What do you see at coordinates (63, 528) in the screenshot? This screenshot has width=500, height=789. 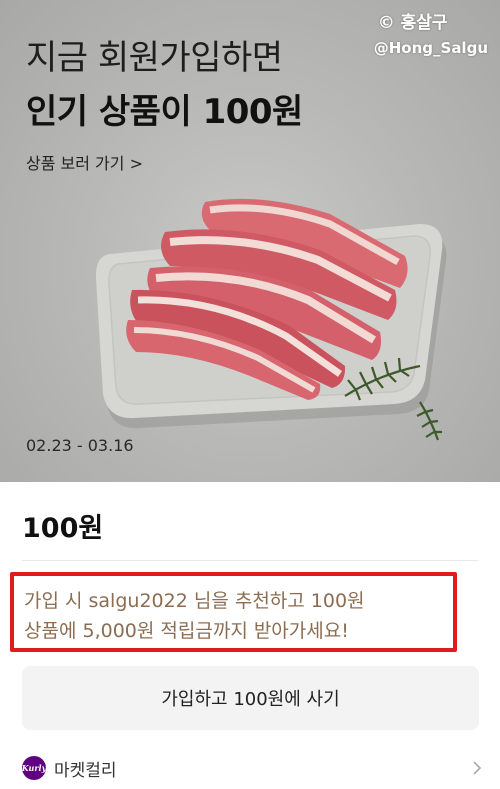 I see `product-price: 100원` at bounding box center [63, 528].